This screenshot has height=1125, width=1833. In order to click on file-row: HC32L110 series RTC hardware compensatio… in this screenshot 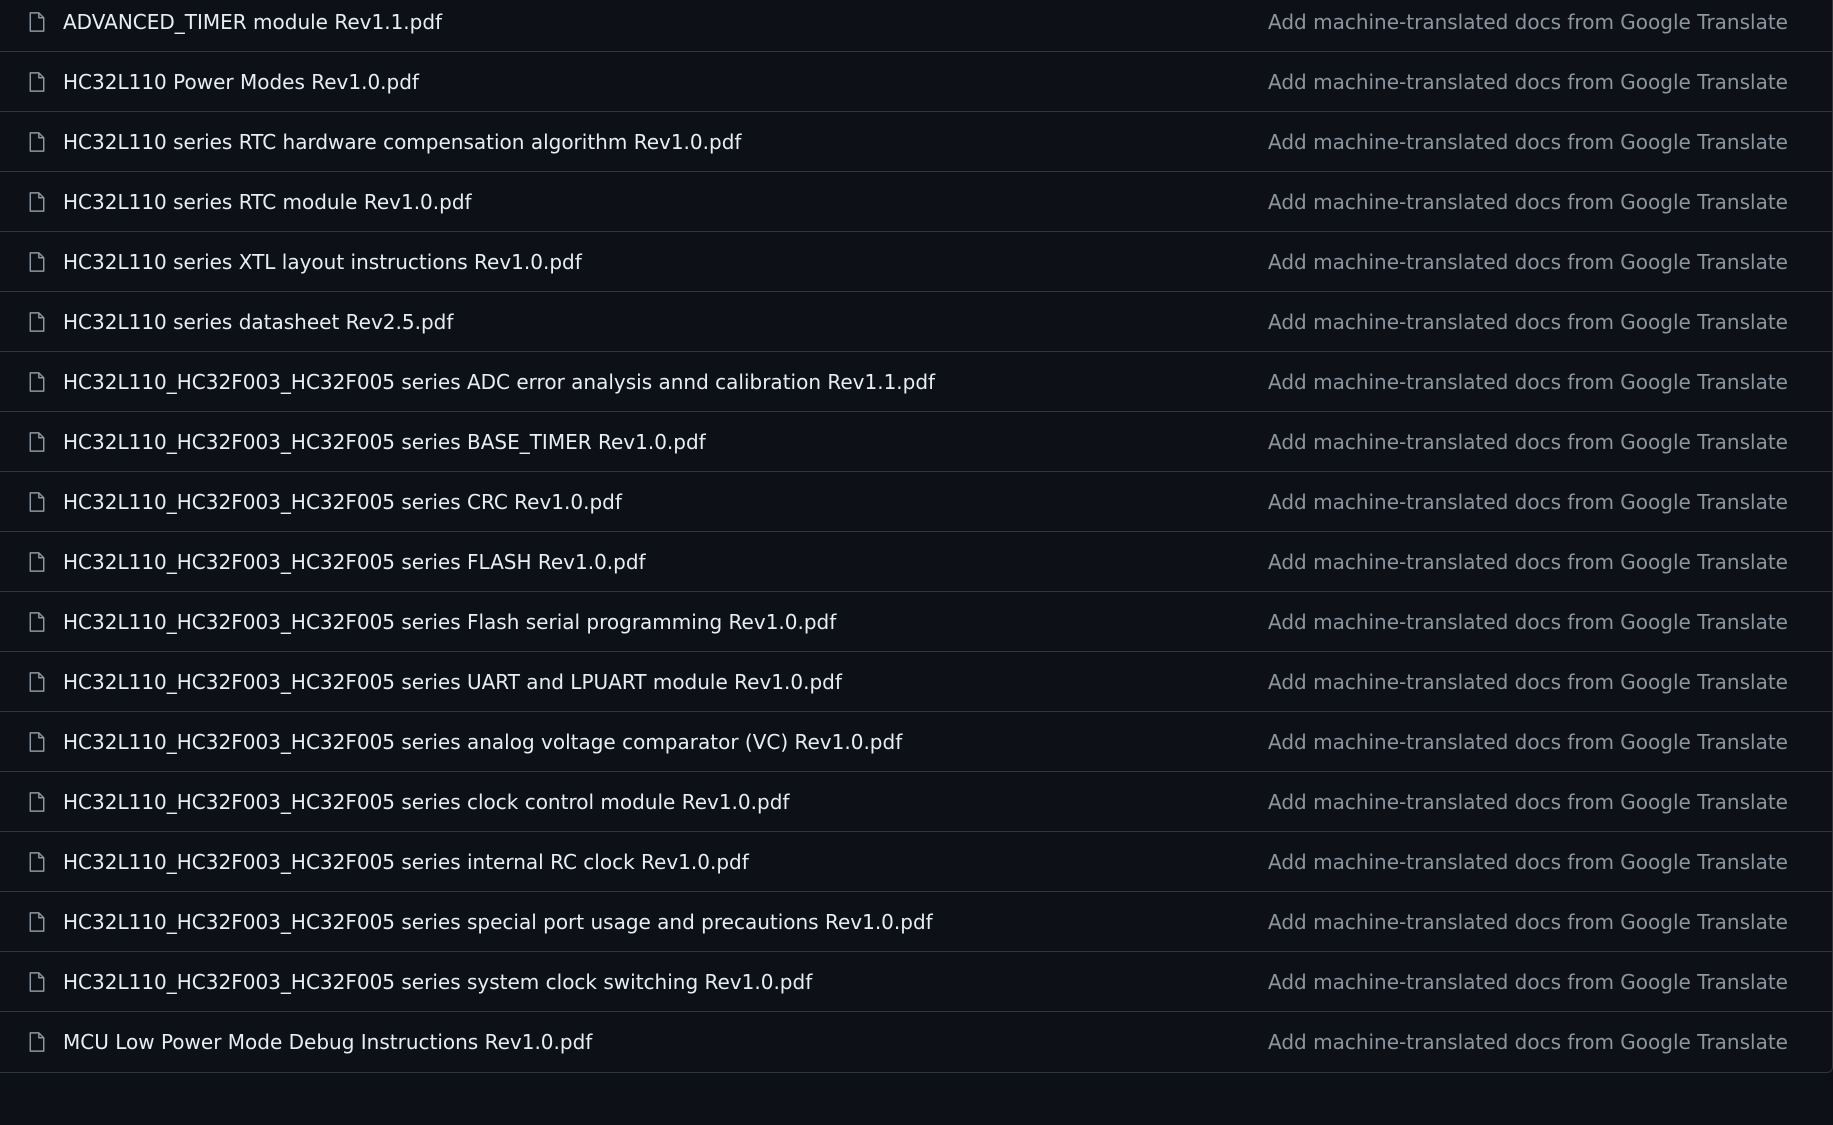, I will do `click(916, 142)`.